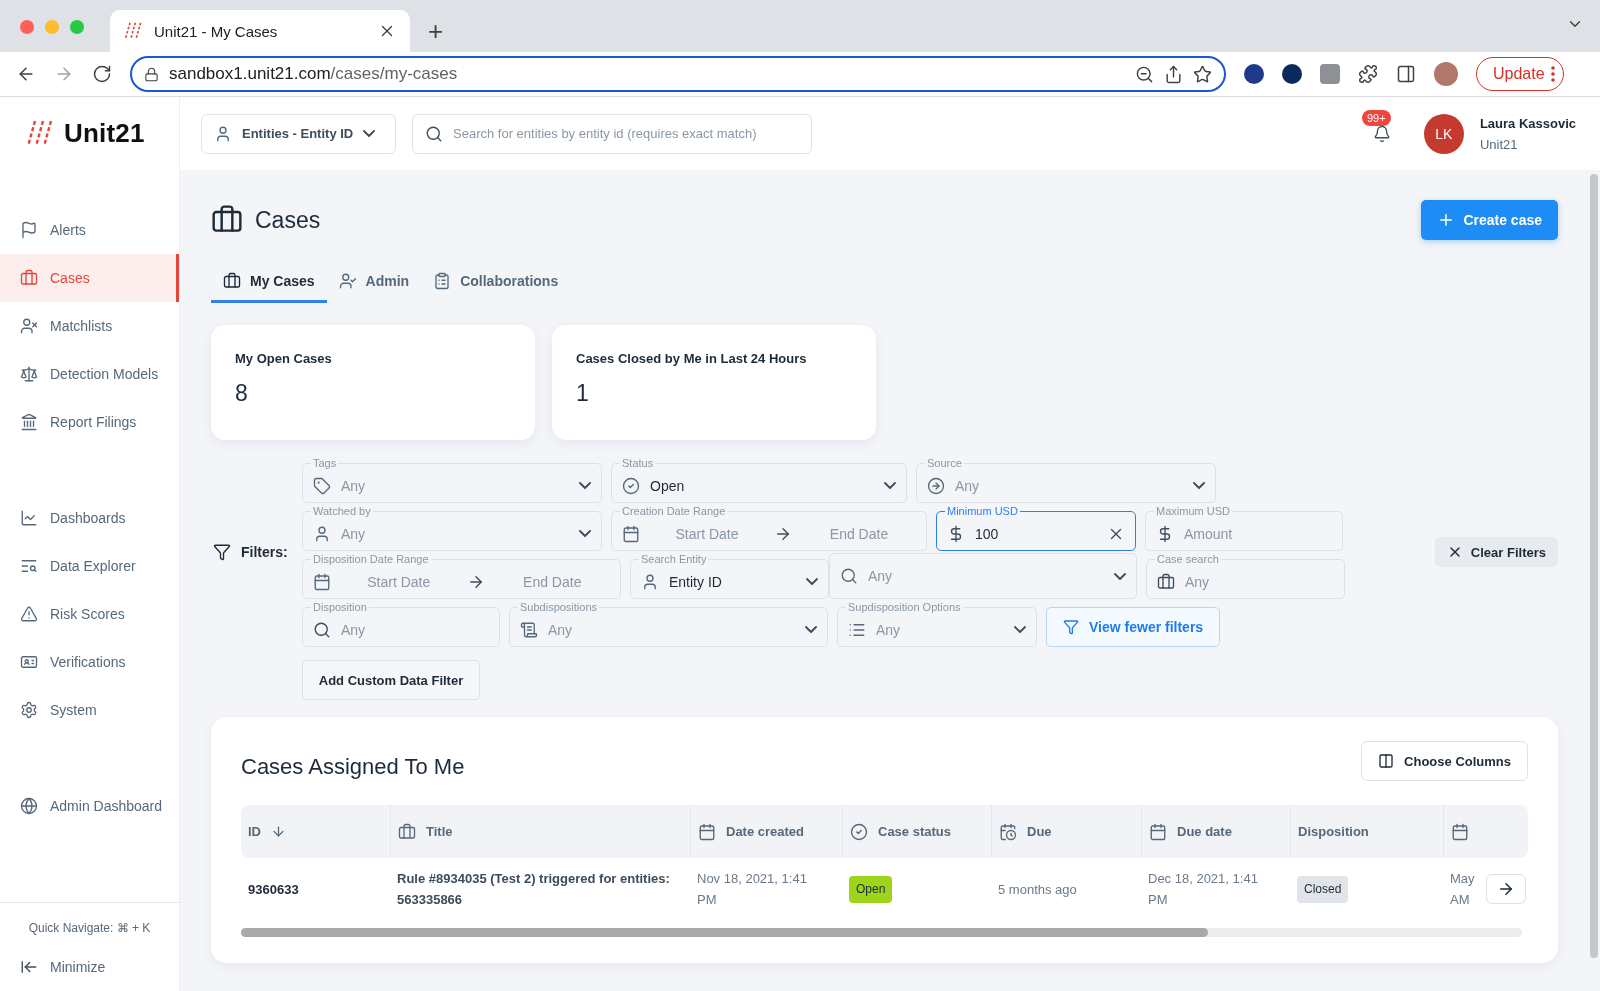 The image size is (1600, 991). I want to click on nav-item: Admin Dashboard, so click(89, 806).